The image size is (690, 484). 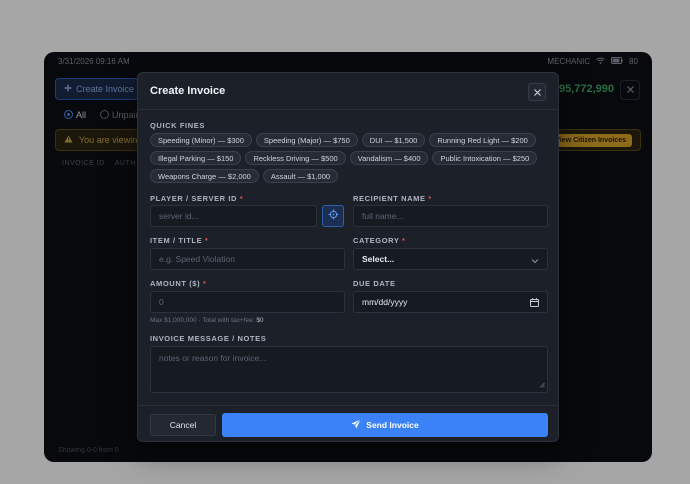 What do you see at coordinates (176, 240) in the screenshot?
I see `item-title-label-text: ITEM / TITLE` at bounding box center [176, 240].